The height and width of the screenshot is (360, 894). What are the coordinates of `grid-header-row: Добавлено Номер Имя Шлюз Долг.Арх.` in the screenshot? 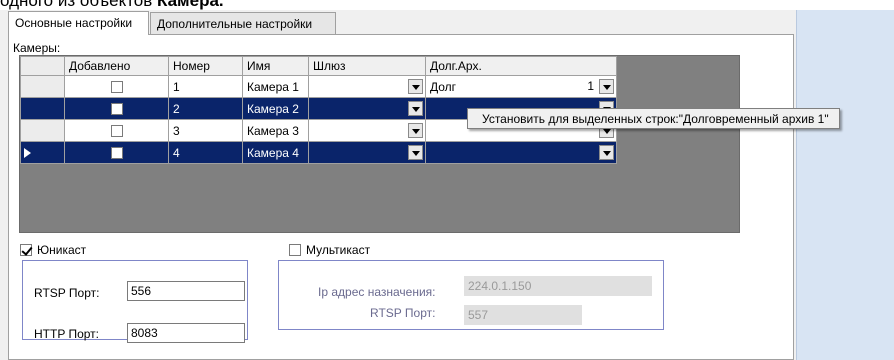 It's located at (318, 66).